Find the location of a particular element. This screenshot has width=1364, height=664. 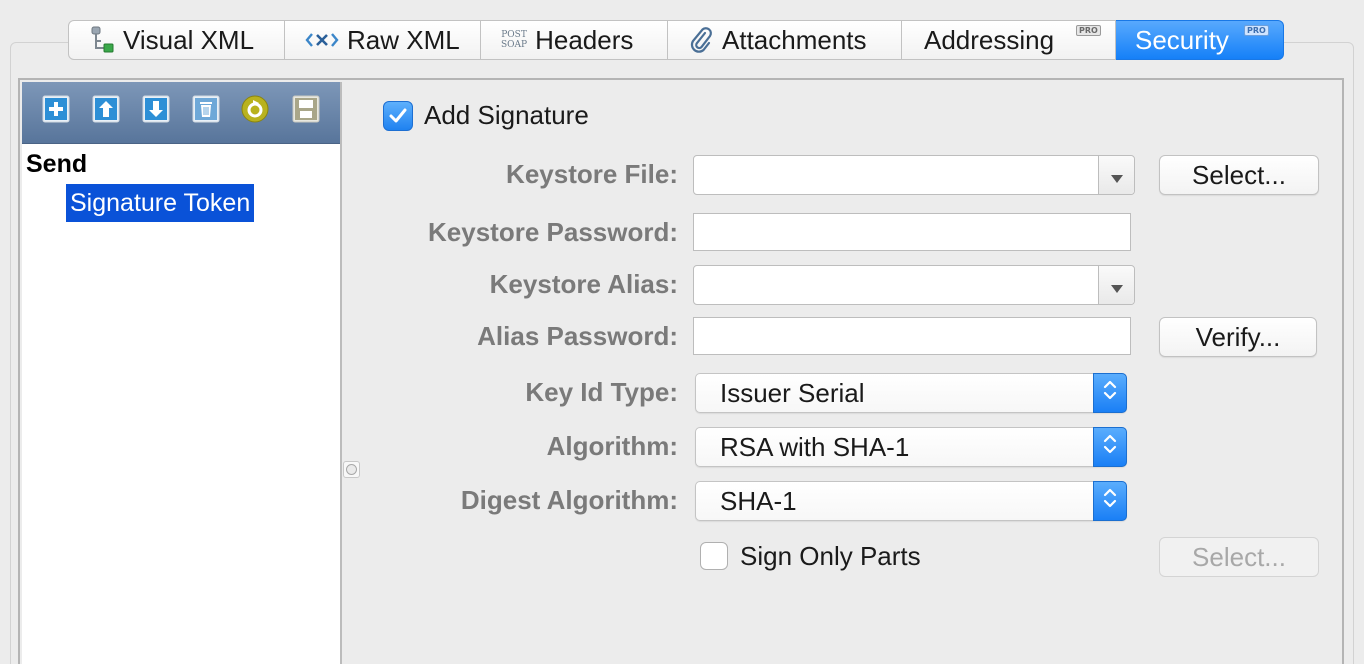

algorithm-stepper is located at coordinates (1110, 447).